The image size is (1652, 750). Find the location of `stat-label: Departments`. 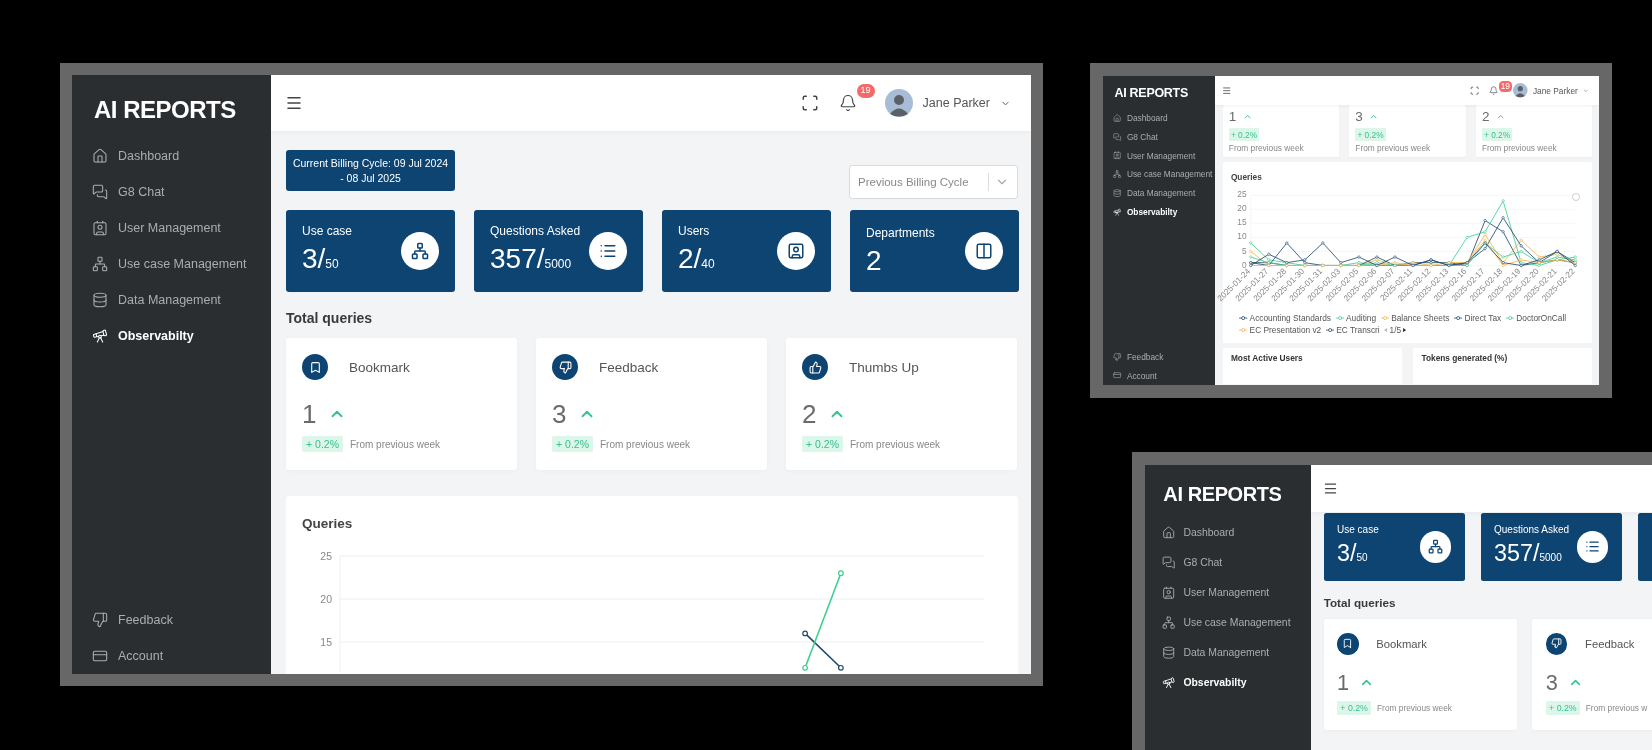

stat-label: Departments is located at coordinates (900, 233).